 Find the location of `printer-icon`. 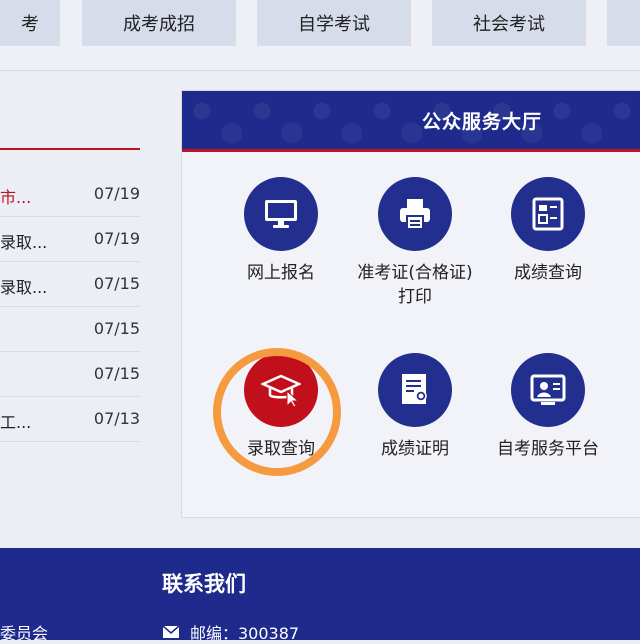

printer-icon is located at coordinates (415, 214).